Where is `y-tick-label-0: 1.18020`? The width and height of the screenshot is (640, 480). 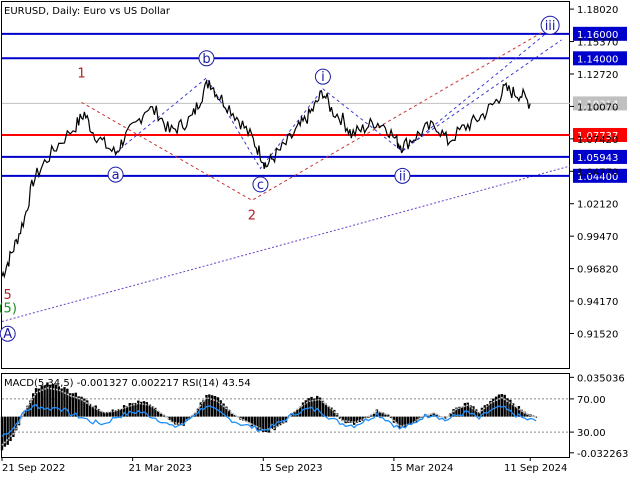
y-tick-label-0: 1.18020 is located at coordinates (597, 10).